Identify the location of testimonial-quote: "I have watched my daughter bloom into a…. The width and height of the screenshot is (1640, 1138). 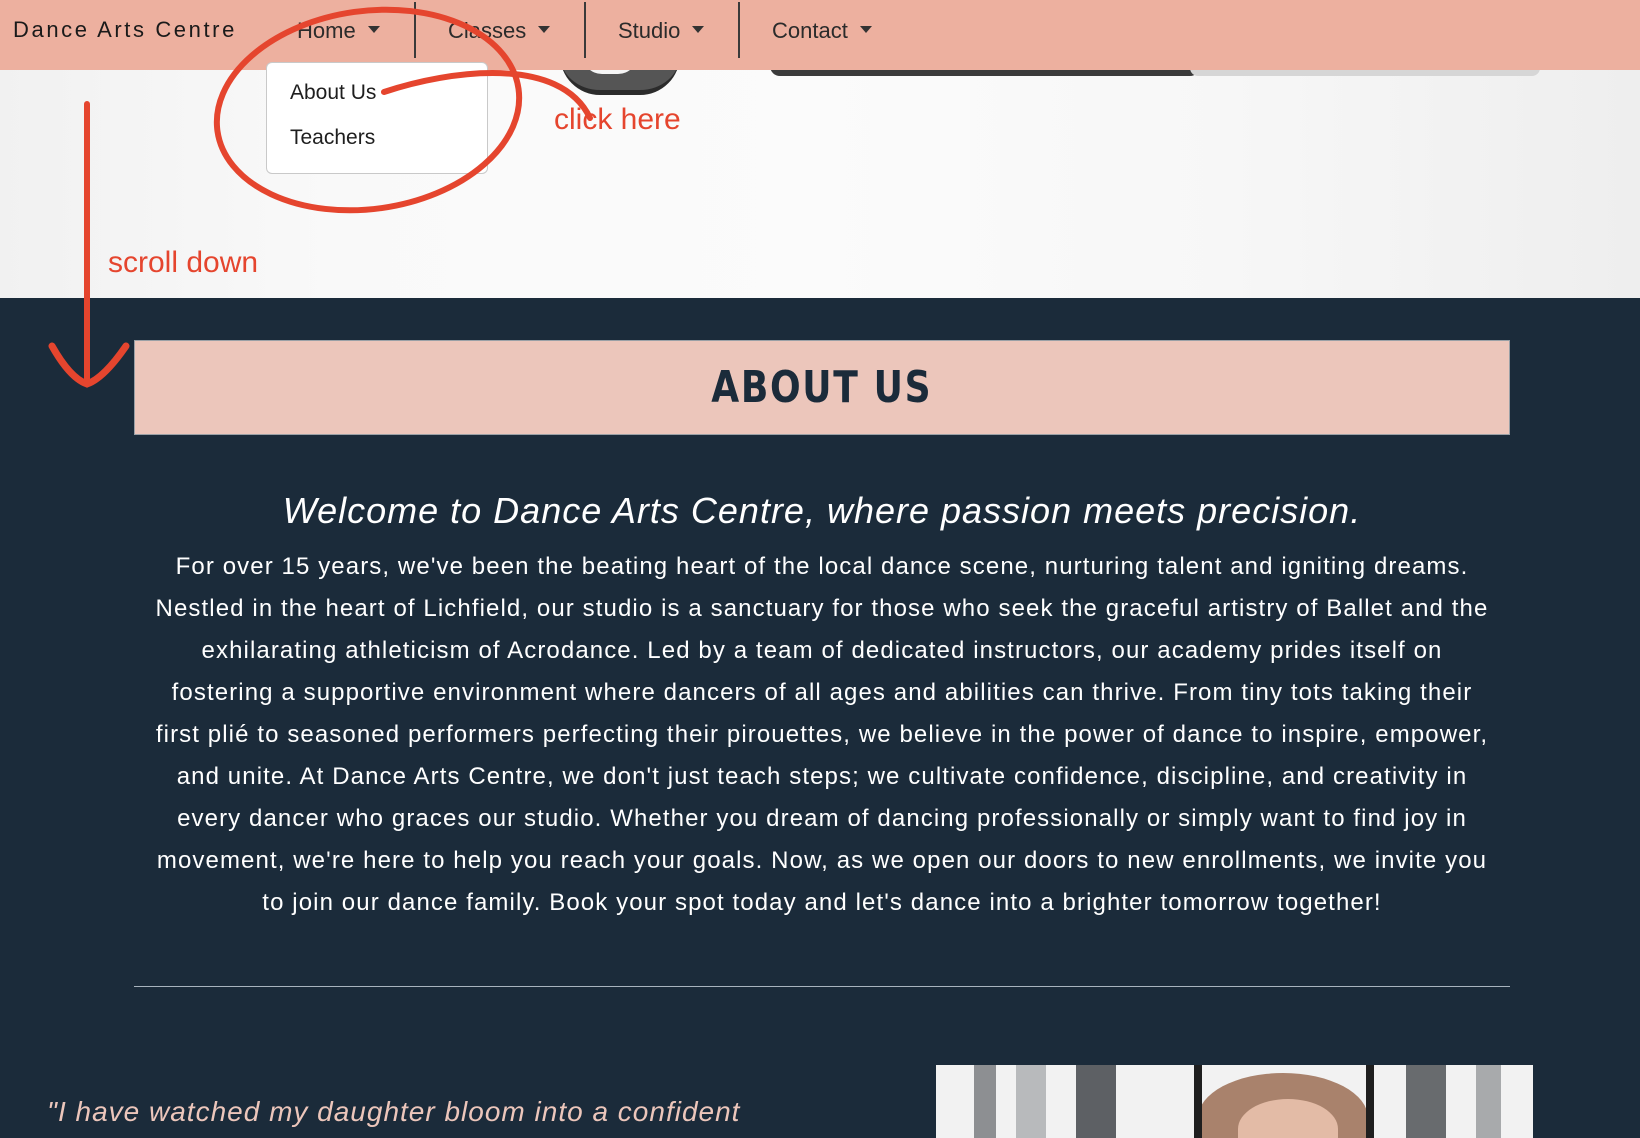
(394, 1111).